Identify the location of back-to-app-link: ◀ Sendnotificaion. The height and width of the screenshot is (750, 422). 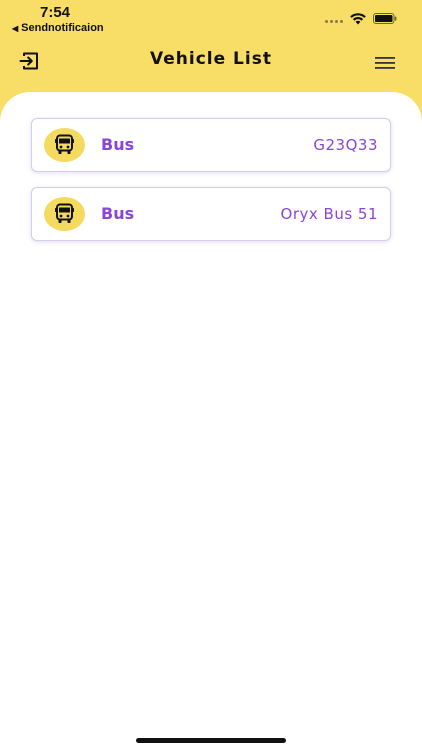
(58, 28).